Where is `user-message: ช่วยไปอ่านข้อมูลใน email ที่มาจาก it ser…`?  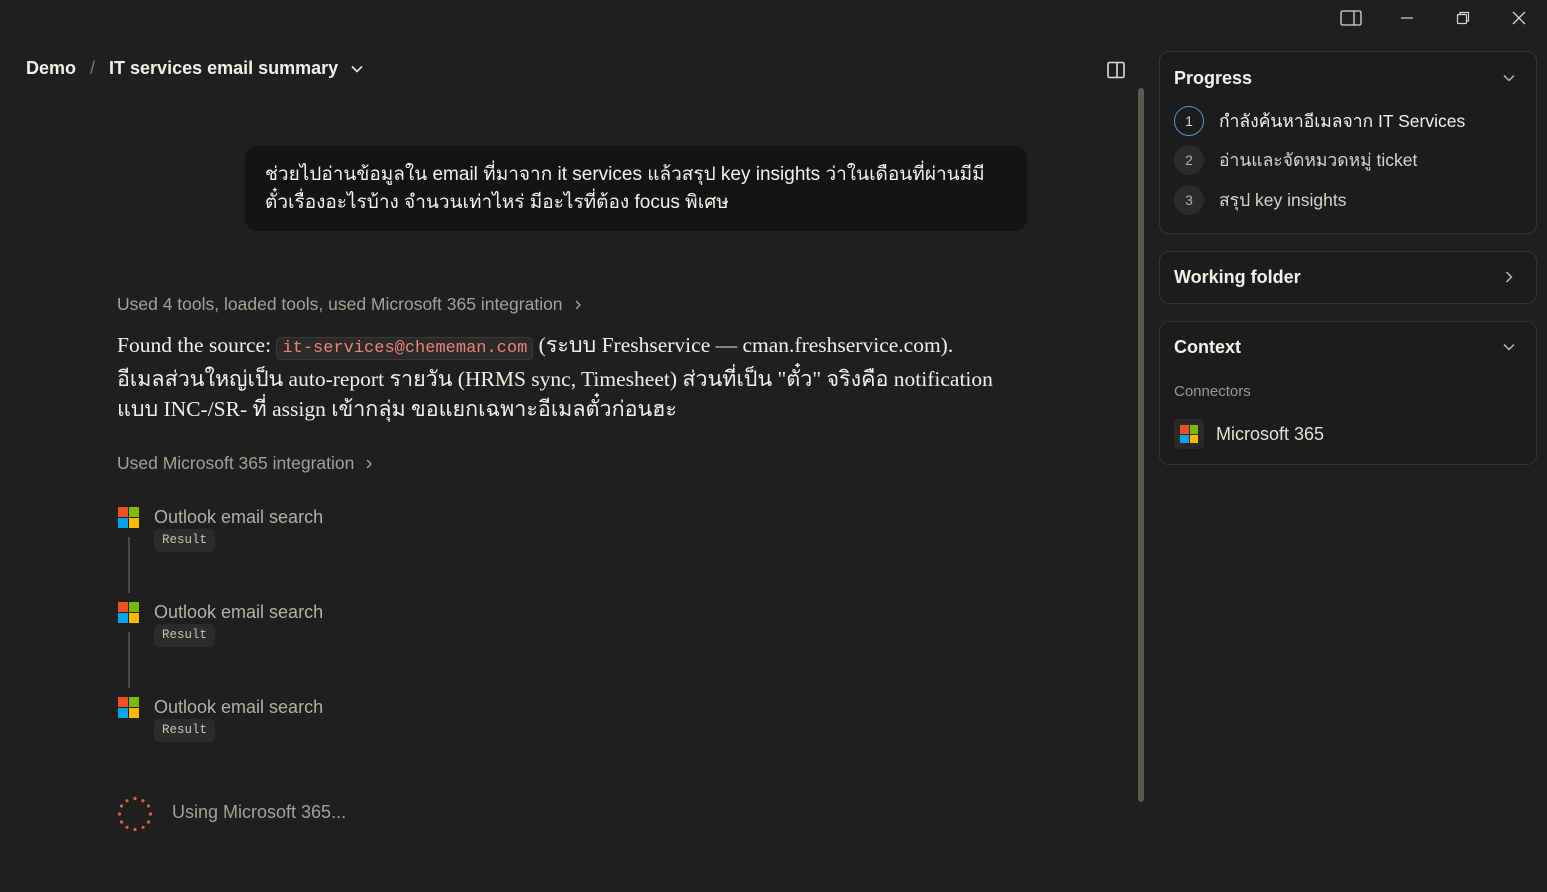 user-message: ช่วยไปอ่านข้อมูลใน email ที่มาจาก it ser… is located at coordinates (636, 188).